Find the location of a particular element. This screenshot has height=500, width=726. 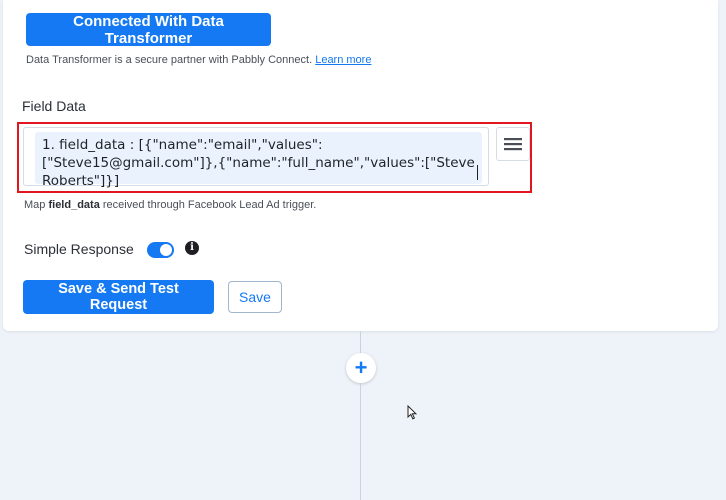

add-step-button: + is located at coordinates (361, 368).